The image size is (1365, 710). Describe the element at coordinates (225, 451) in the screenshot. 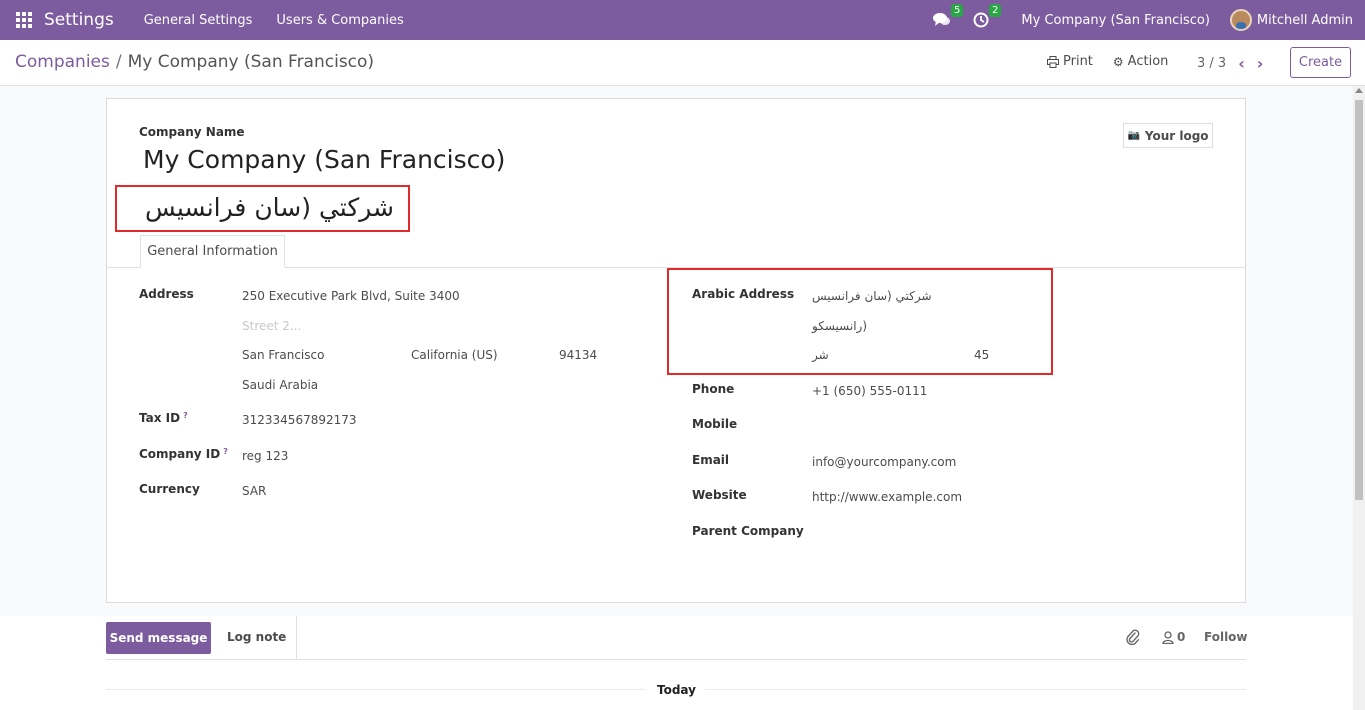

I see `company-id-help-icon: ?` at that location.